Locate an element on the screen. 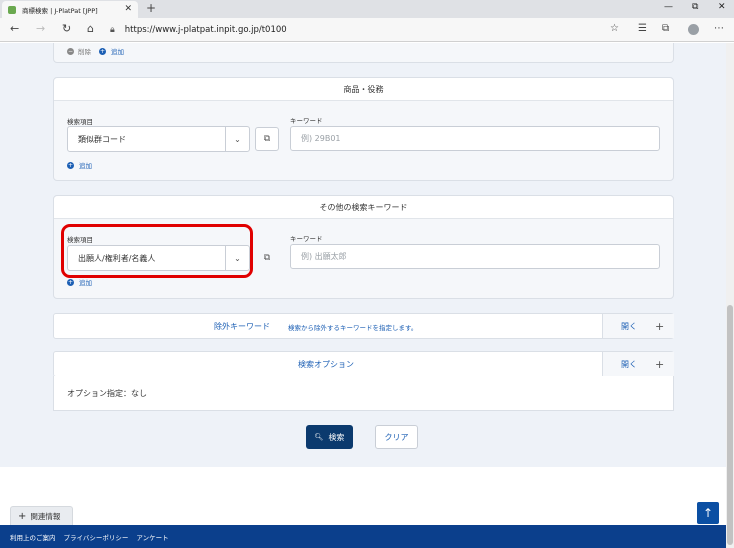 Image resolution: width=734 pixels, height=548 pixels. search-options-bar: 検索オプション 開く + is located at coordinates (363, 364).